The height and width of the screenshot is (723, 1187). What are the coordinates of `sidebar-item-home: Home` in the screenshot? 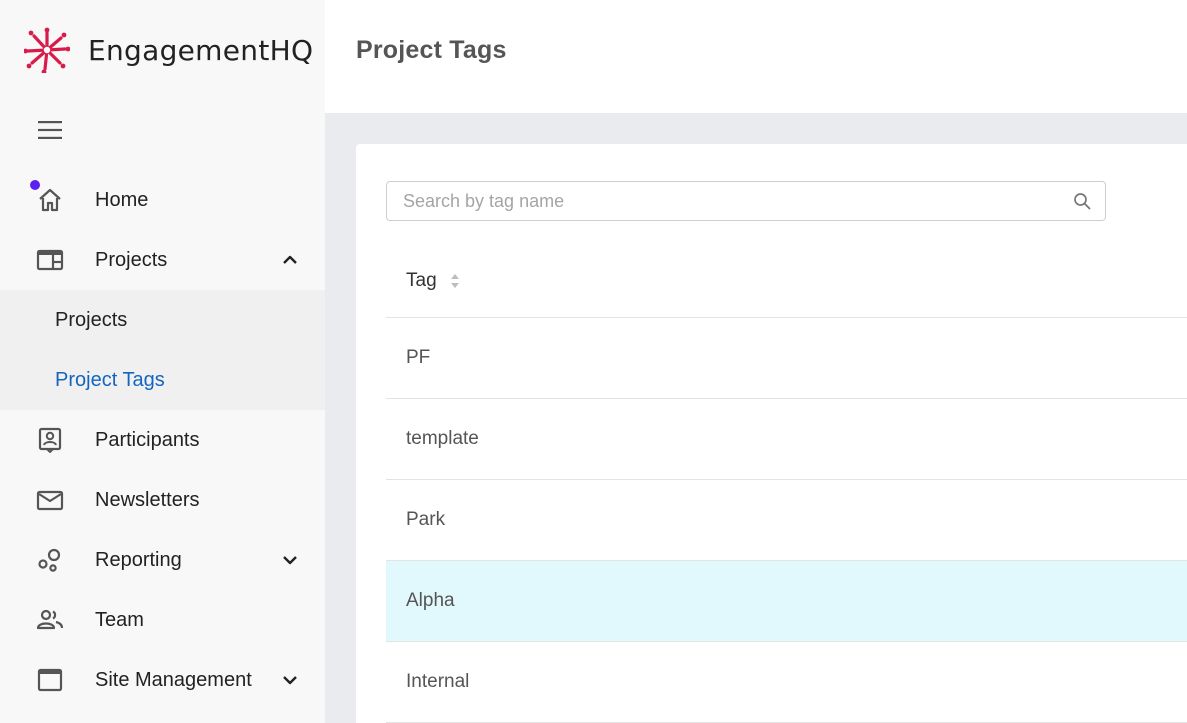 It's located at (162, 200).